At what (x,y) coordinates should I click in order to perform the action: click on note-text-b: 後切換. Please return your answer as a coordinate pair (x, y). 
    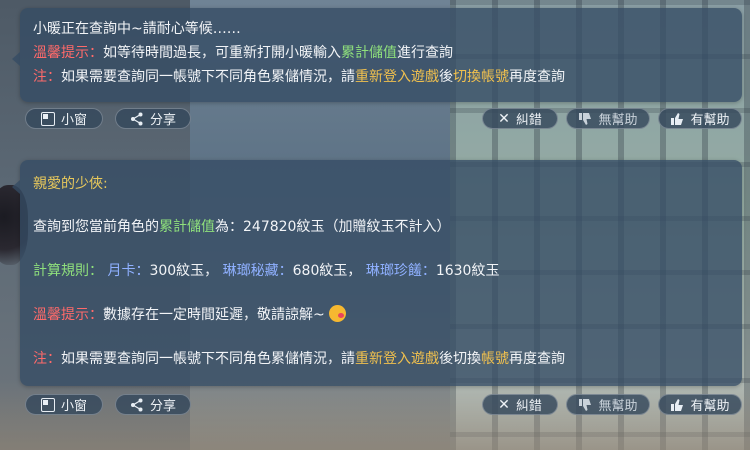
    Looking at the image, I should click on (460, 359).